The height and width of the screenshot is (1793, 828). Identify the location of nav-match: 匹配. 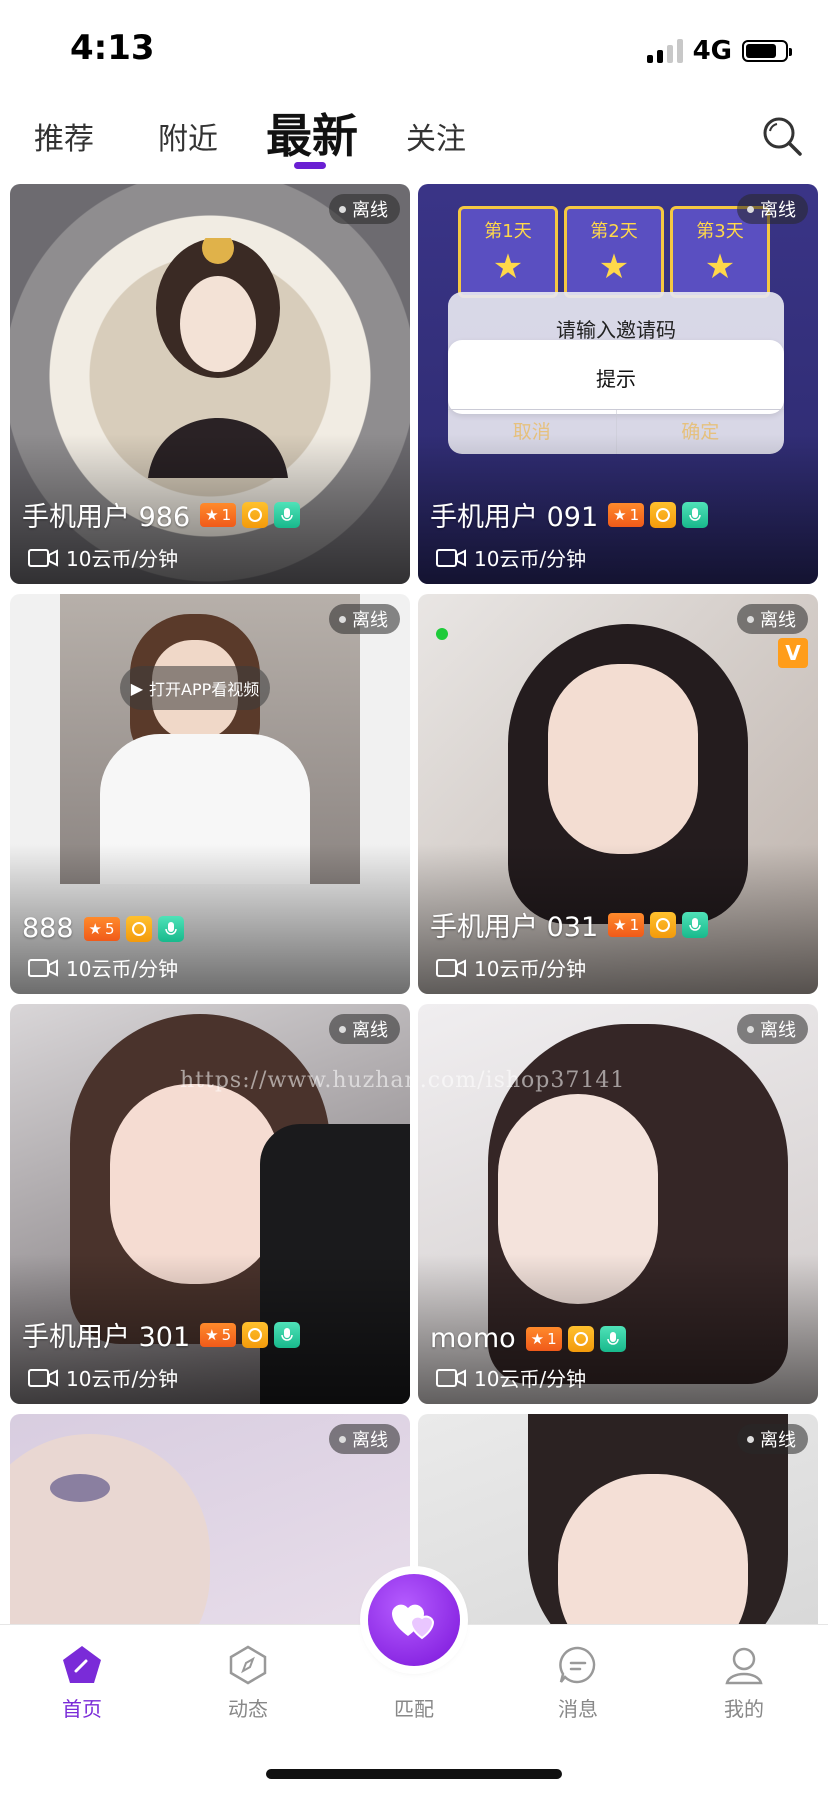
(414, 1704).